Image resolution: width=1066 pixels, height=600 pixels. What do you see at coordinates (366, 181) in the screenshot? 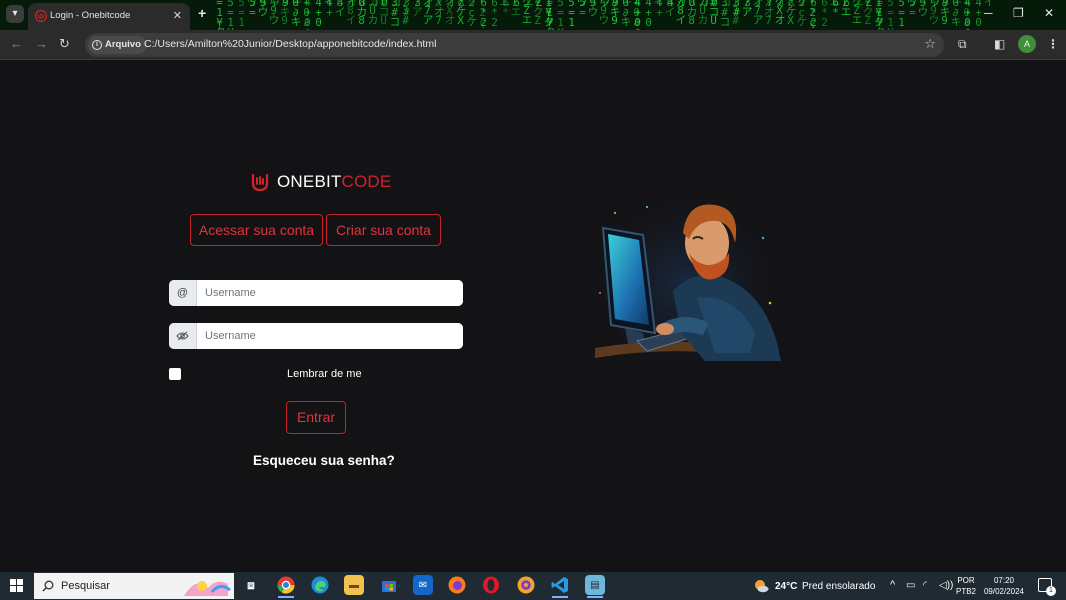
I see `brand-name-red: CODE` at bounding box center [366, 181].